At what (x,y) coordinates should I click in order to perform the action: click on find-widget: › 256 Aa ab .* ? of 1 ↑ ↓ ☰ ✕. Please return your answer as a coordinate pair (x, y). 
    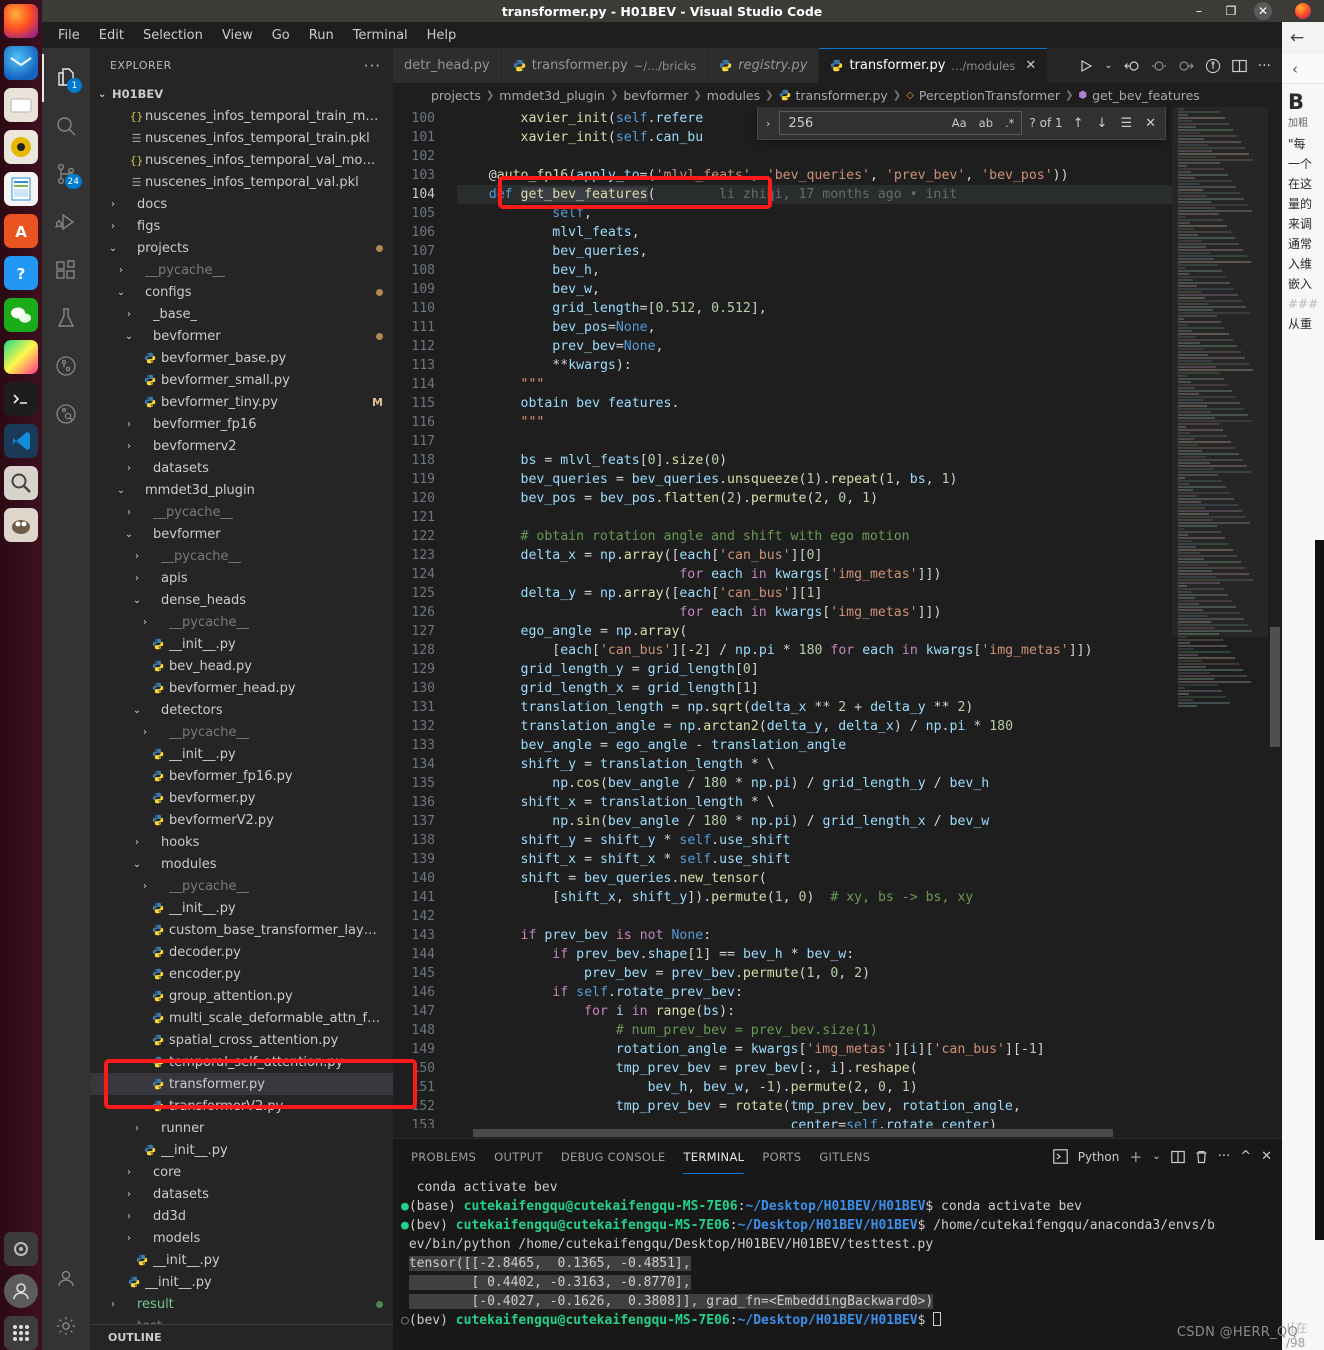
    Looking at the image, I should click on (961, 123).